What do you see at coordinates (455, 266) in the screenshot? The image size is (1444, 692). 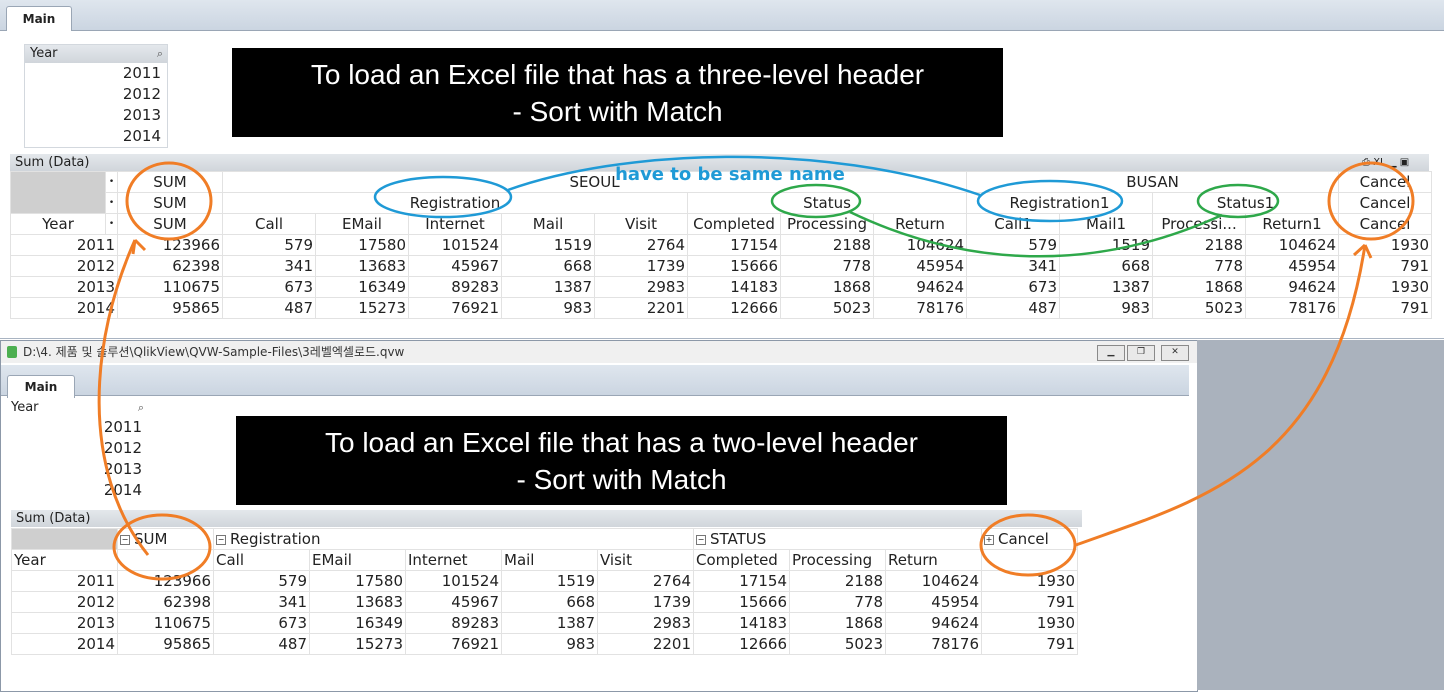 I see `value-cell: 45967` at bounding box center [455, 266].